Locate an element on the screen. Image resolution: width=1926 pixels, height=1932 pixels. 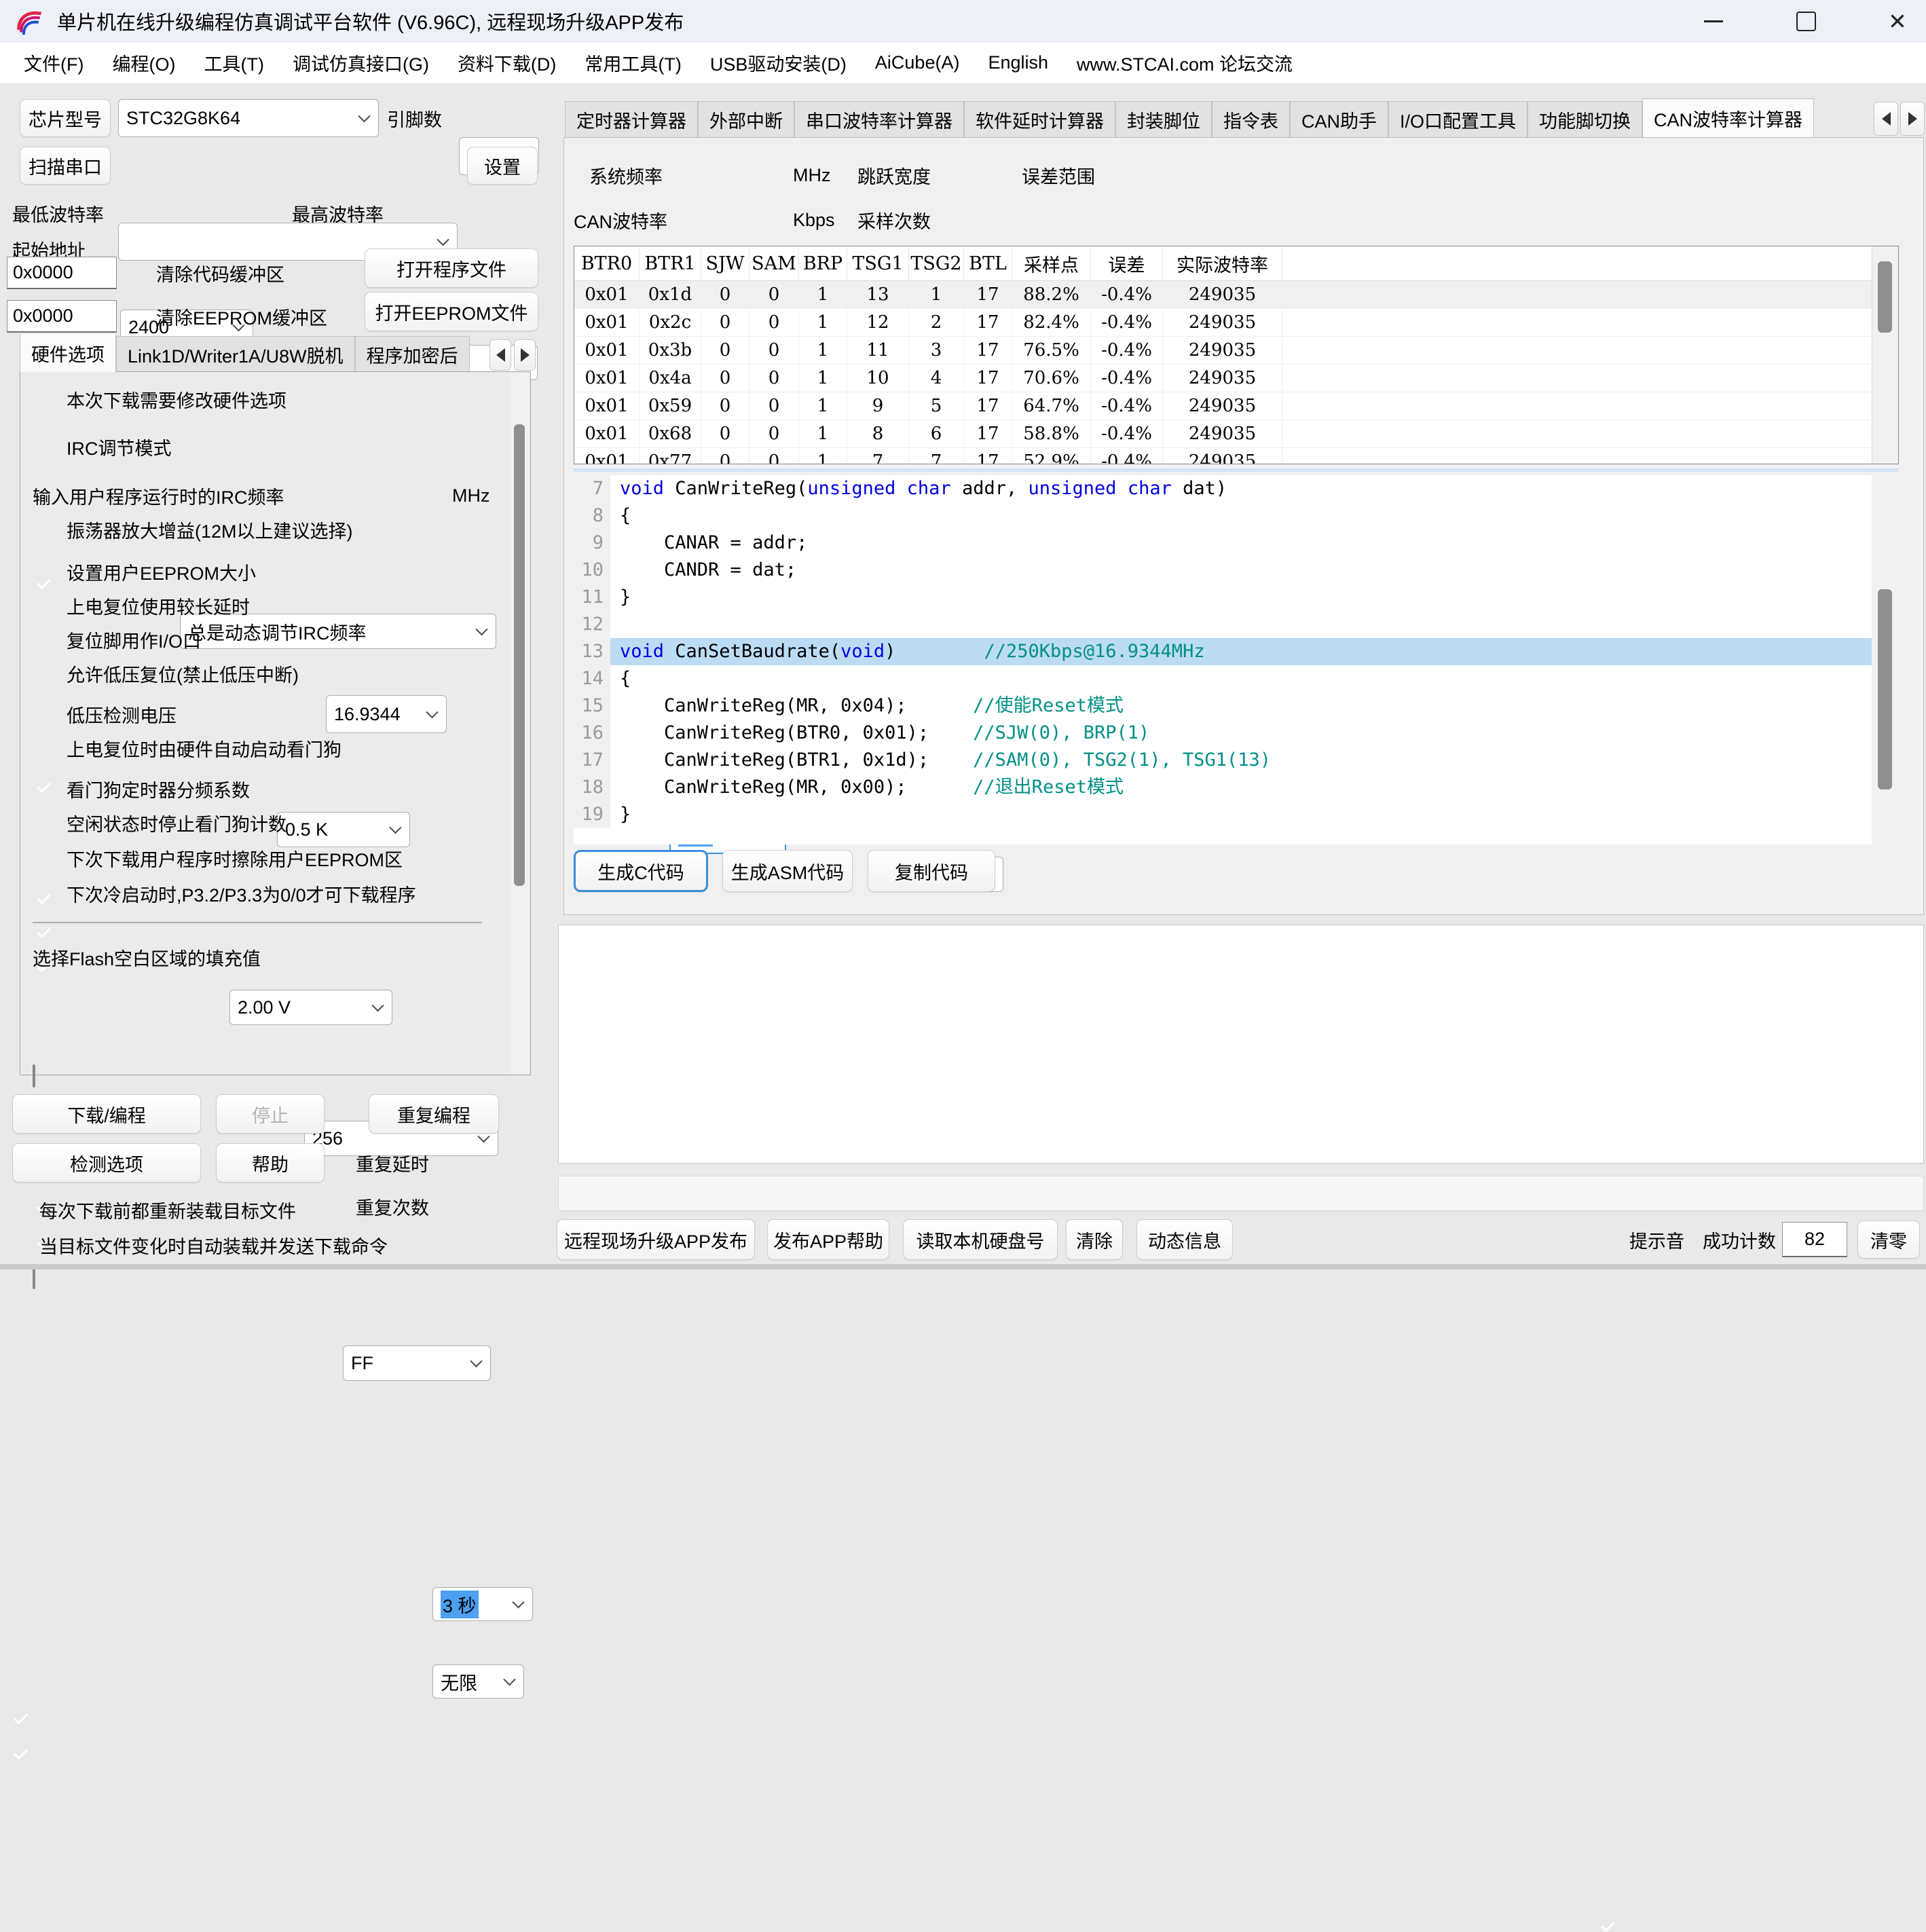
left-tab: 程序加密后 is located at coordinates (412, 354).